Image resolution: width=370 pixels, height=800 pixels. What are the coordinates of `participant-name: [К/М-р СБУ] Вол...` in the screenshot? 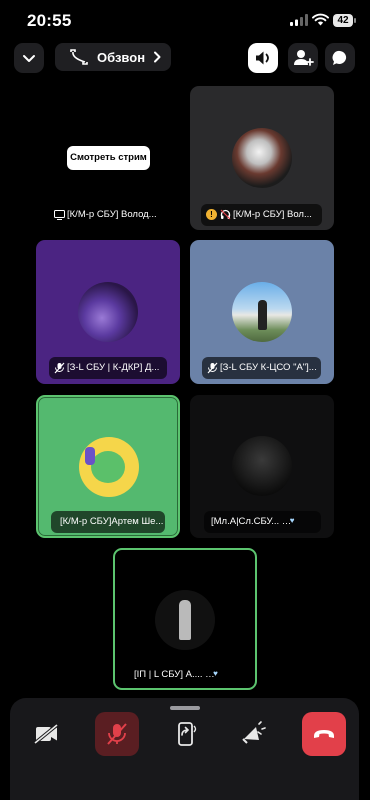 It's located at (272, 214).